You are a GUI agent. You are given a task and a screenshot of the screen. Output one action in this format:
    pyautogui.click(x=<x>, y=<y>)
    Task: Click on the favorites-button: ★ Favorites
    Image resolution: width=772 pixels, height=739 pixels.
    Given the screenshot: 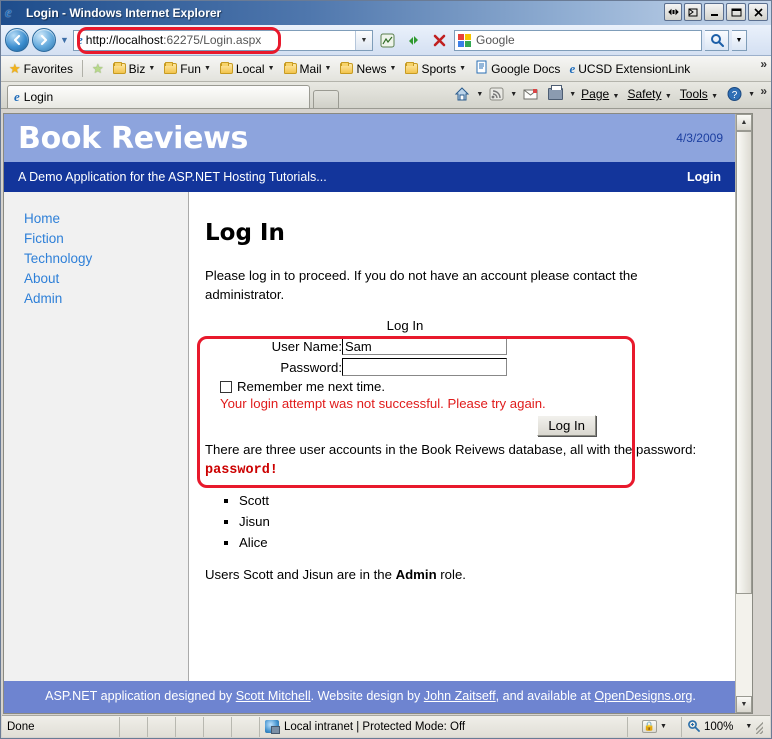 What is the action you would take?
    pyautogui.click(x=41, y=69)
    